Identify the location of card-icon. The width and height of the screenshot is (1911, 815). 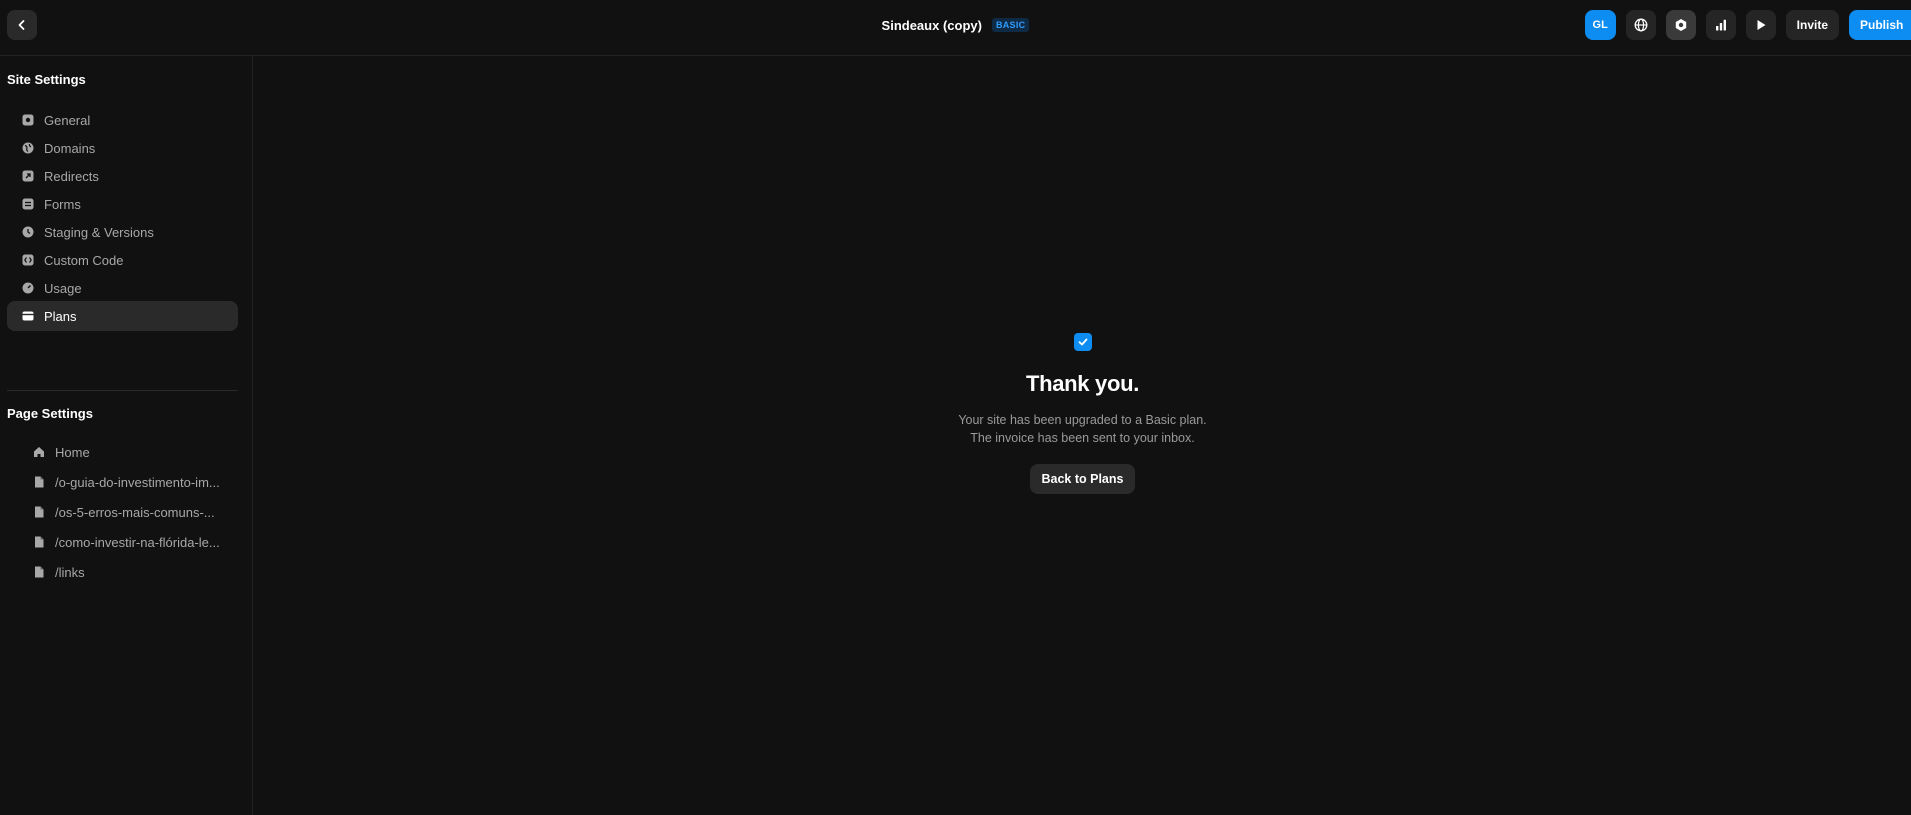
(27, 316).